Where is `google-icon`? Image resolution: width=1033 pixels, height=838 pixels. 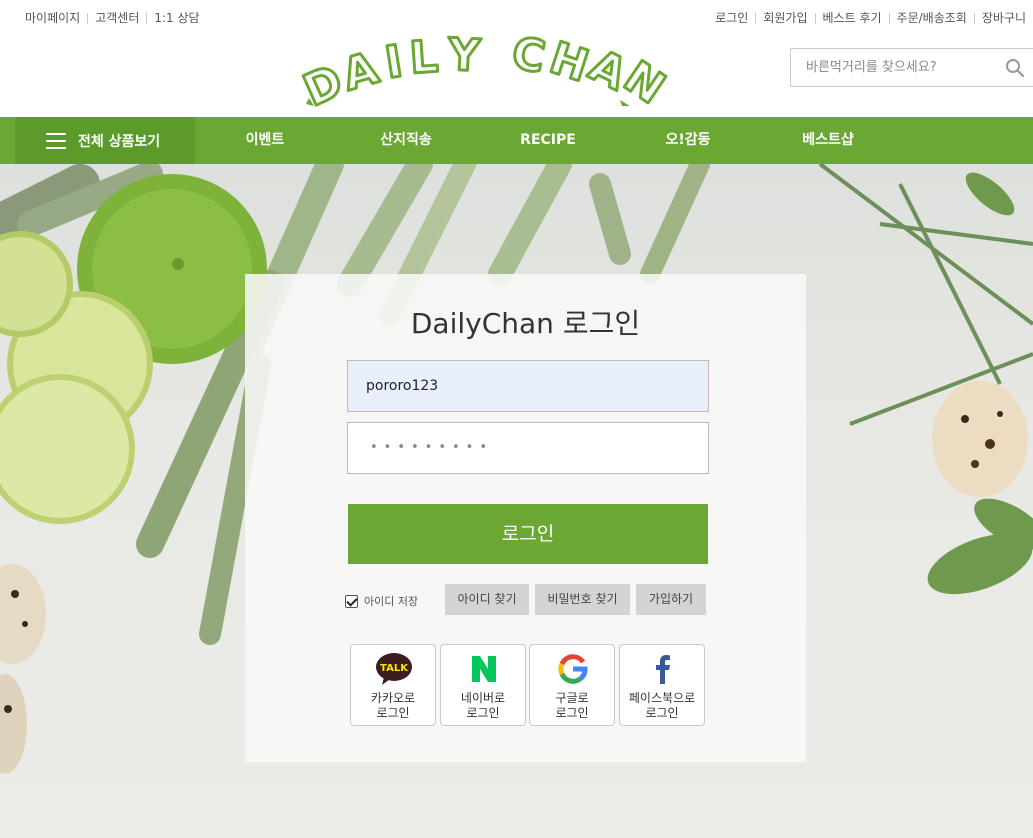 google-icon is located at coordinates (573, 669).